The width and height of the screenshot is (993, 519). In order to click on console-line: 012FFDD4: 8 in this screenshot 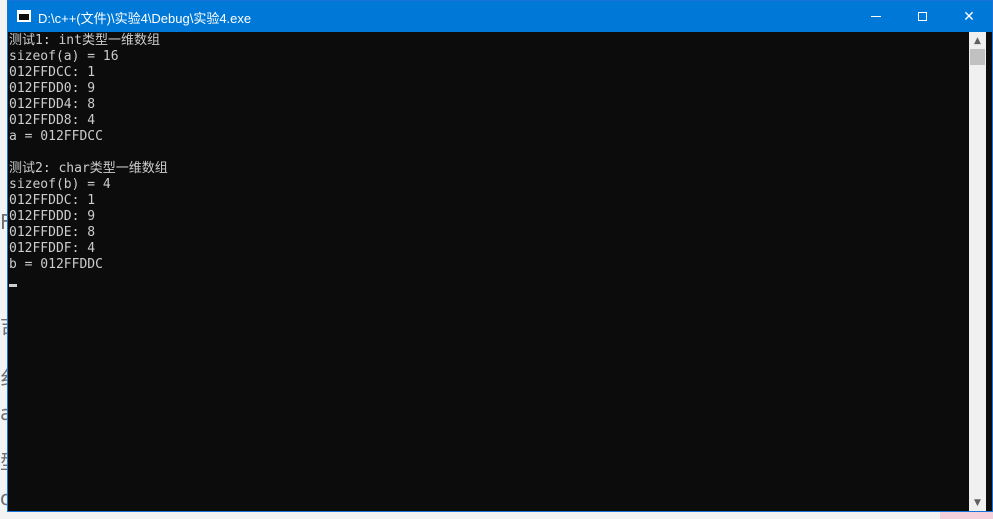, I will do `click(52, 104)`.